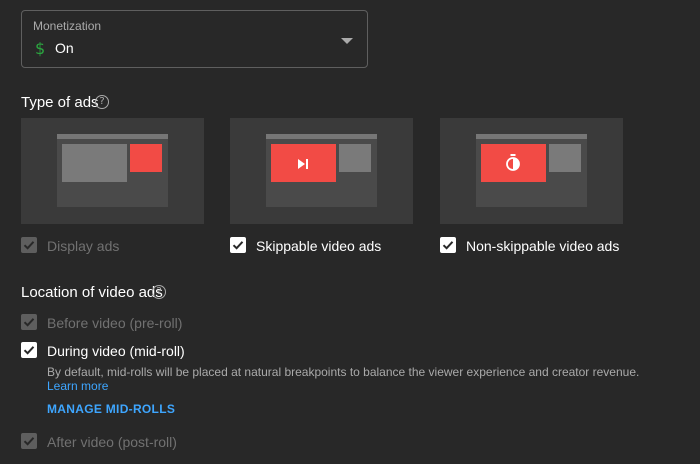 The image size is (700, 464). Describe the element at coordinates (29, 322) in the screenshot. I see `pre-roll-checkbox` at that location.